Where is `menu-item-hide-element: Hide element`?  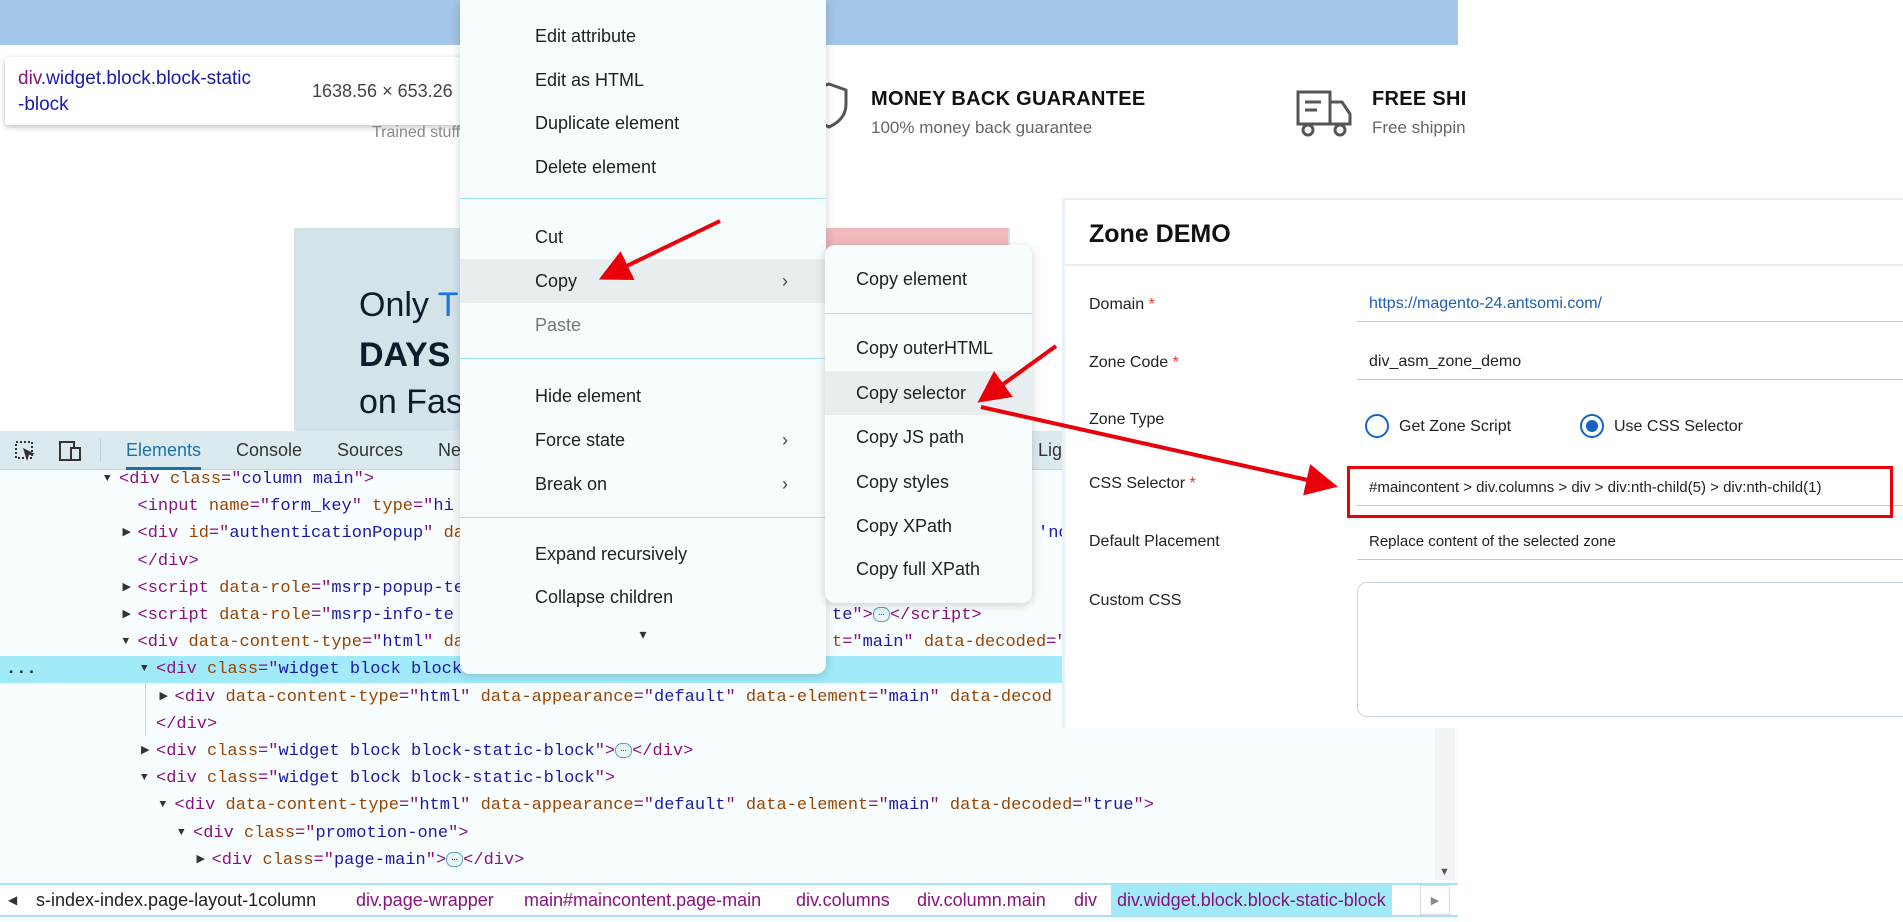
menu-item-hide-element: Hide element is located at coordinates (643, 396).